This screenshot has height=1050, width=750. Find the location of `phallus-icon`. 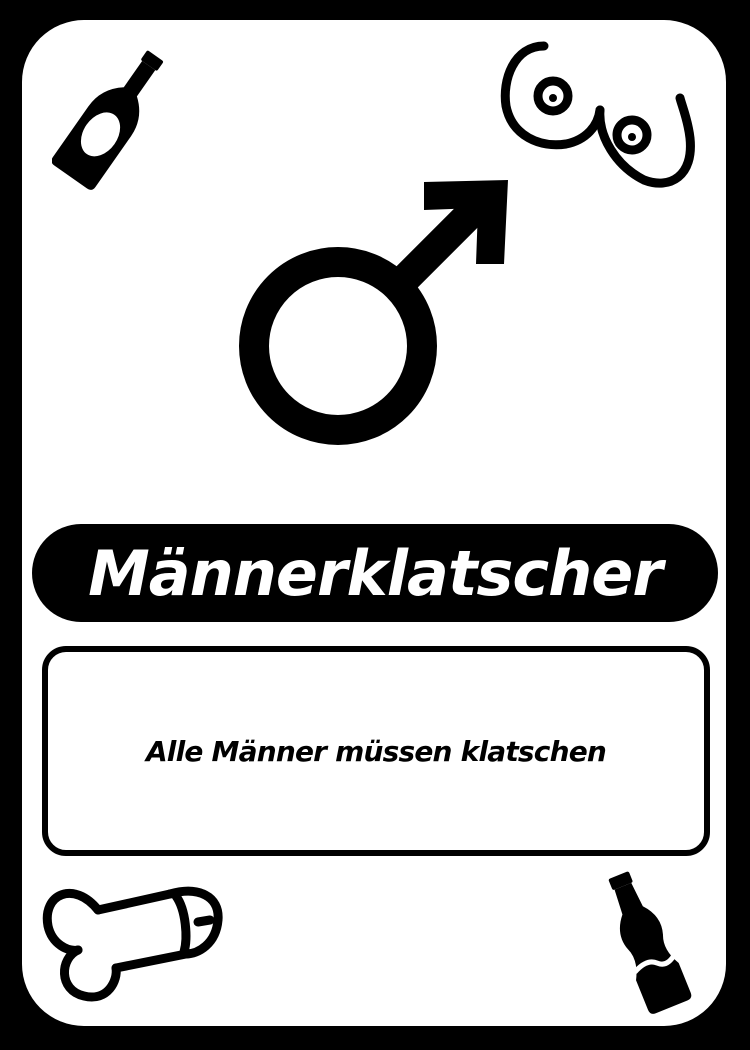

phallus-icon is located at coordinates (131, 939).